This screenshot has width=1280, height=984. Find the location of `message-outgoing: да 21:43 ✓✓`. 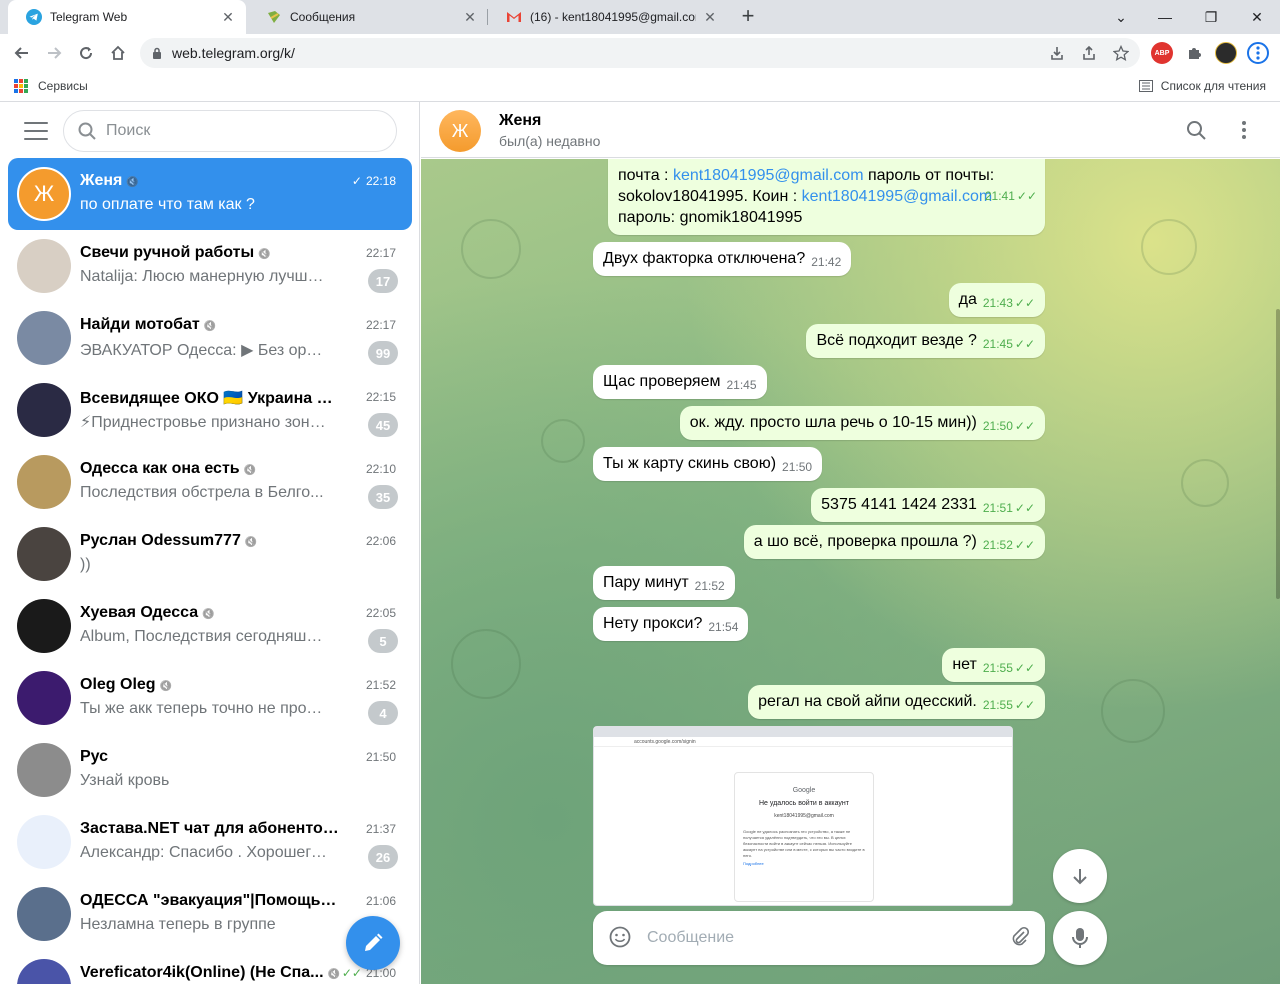

message-outgoing: да 21:43 ✓✓ is located at coordinates (996, 300).